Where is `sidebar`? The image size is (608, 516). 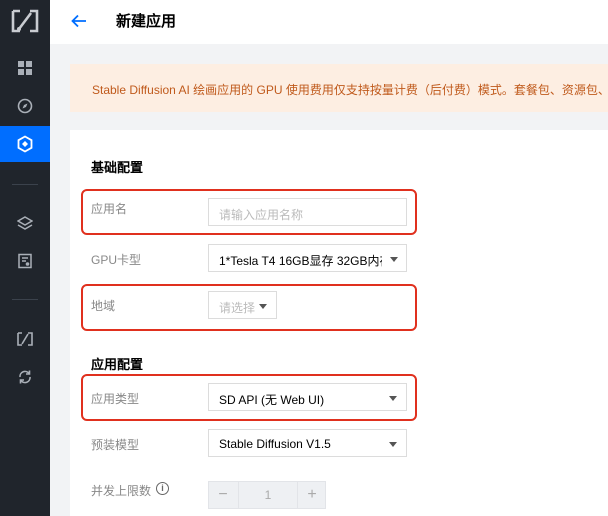 sidebar is located at coordinates (25, 258).